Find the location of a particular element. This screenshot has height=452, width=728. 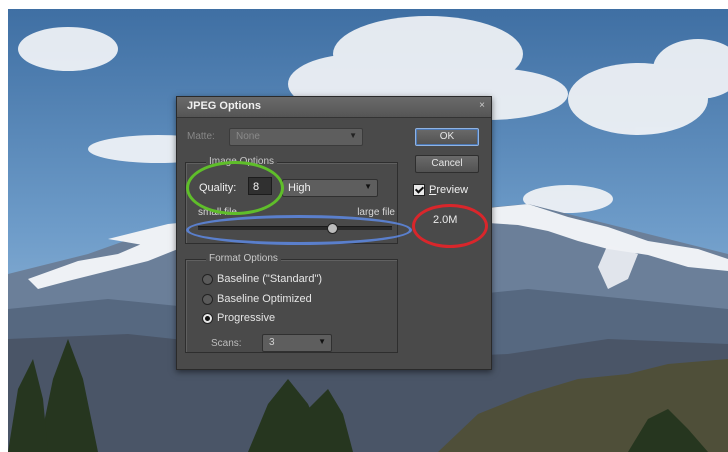

file-size-readout: 2.0M is located at coordinates (445, 220).